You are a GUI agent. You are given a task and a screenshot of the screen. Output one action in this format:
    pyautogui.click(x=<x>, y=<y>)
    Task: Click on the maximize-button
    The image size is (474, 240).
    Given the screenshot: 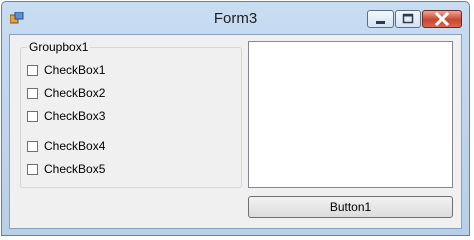 What is the action you would take?
    pyautogui.click(x=408, y=19)
    